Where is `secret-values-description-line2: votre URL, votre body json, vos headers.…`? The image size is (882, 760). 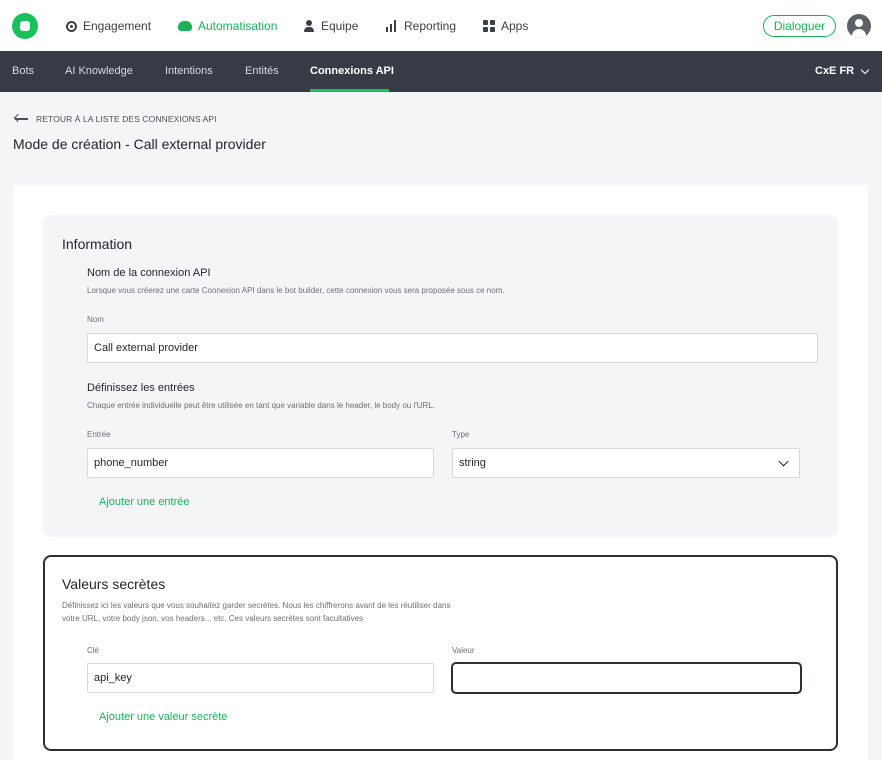 secret-values-description-line2: votre URL, votre body json, vos headers.… is located at coordinates (213, 618).